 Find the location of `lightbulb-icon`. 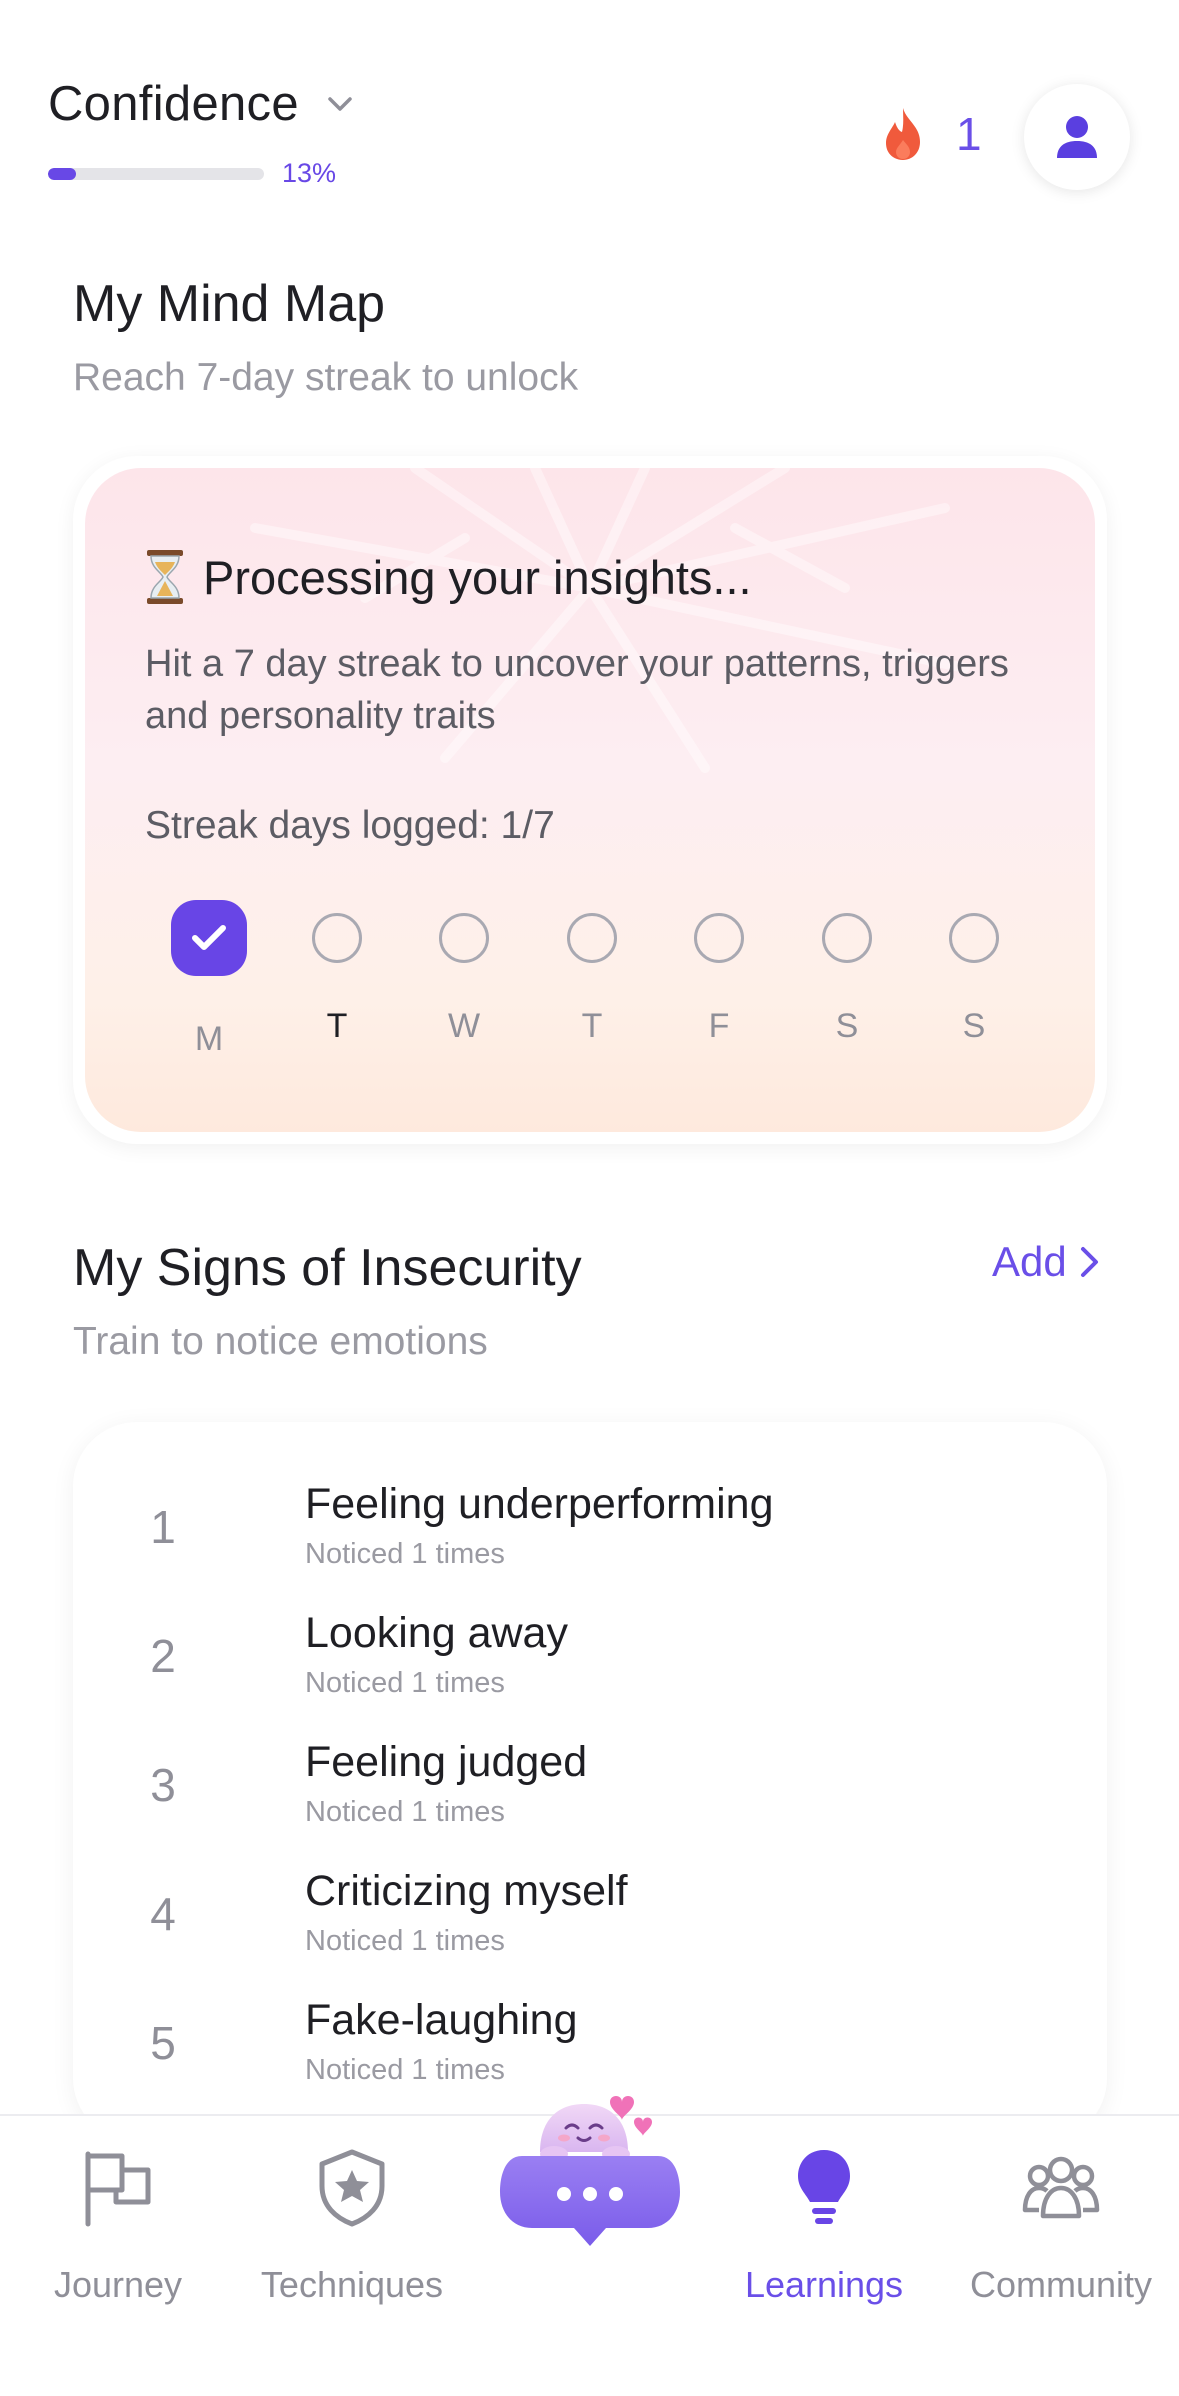

lightbulb-icon is located at coordinates (824, 2187).